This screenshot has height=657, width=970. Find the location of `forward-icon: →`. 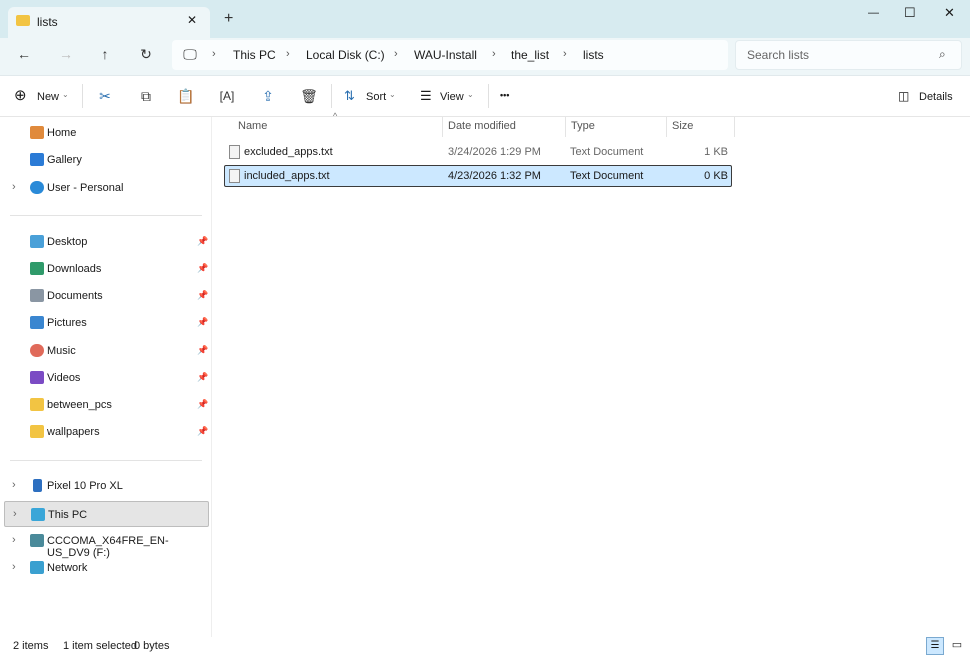

forward-icon: → is located at coordinates (66, 54).